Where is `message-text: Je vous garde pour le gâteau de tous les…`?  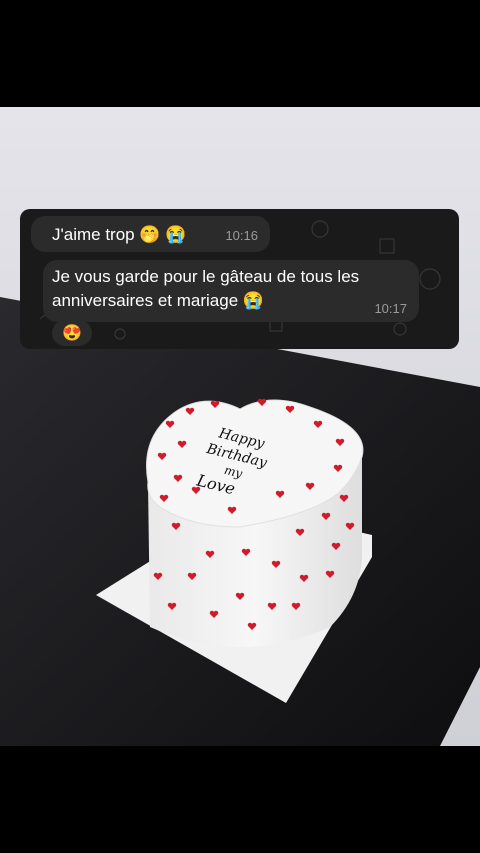 message-text: Je vous garde pour le gâteau de tous les… is located at coordinates (206, 288).